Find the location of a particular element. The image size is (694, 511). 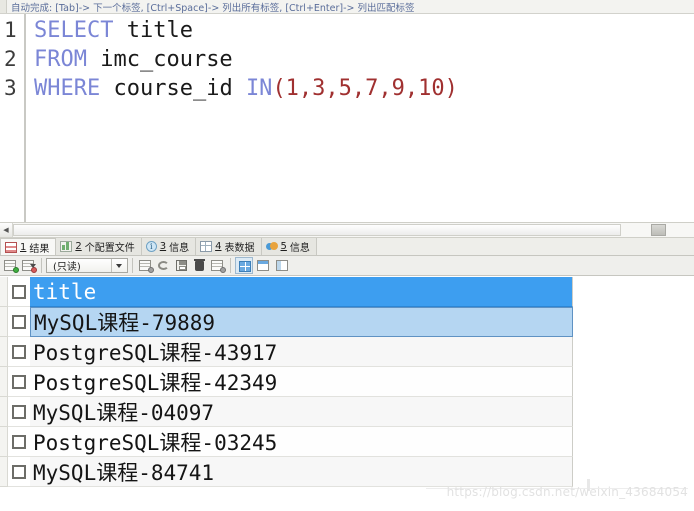

tab-label: 表数据 is located at coordinates (239, 248).